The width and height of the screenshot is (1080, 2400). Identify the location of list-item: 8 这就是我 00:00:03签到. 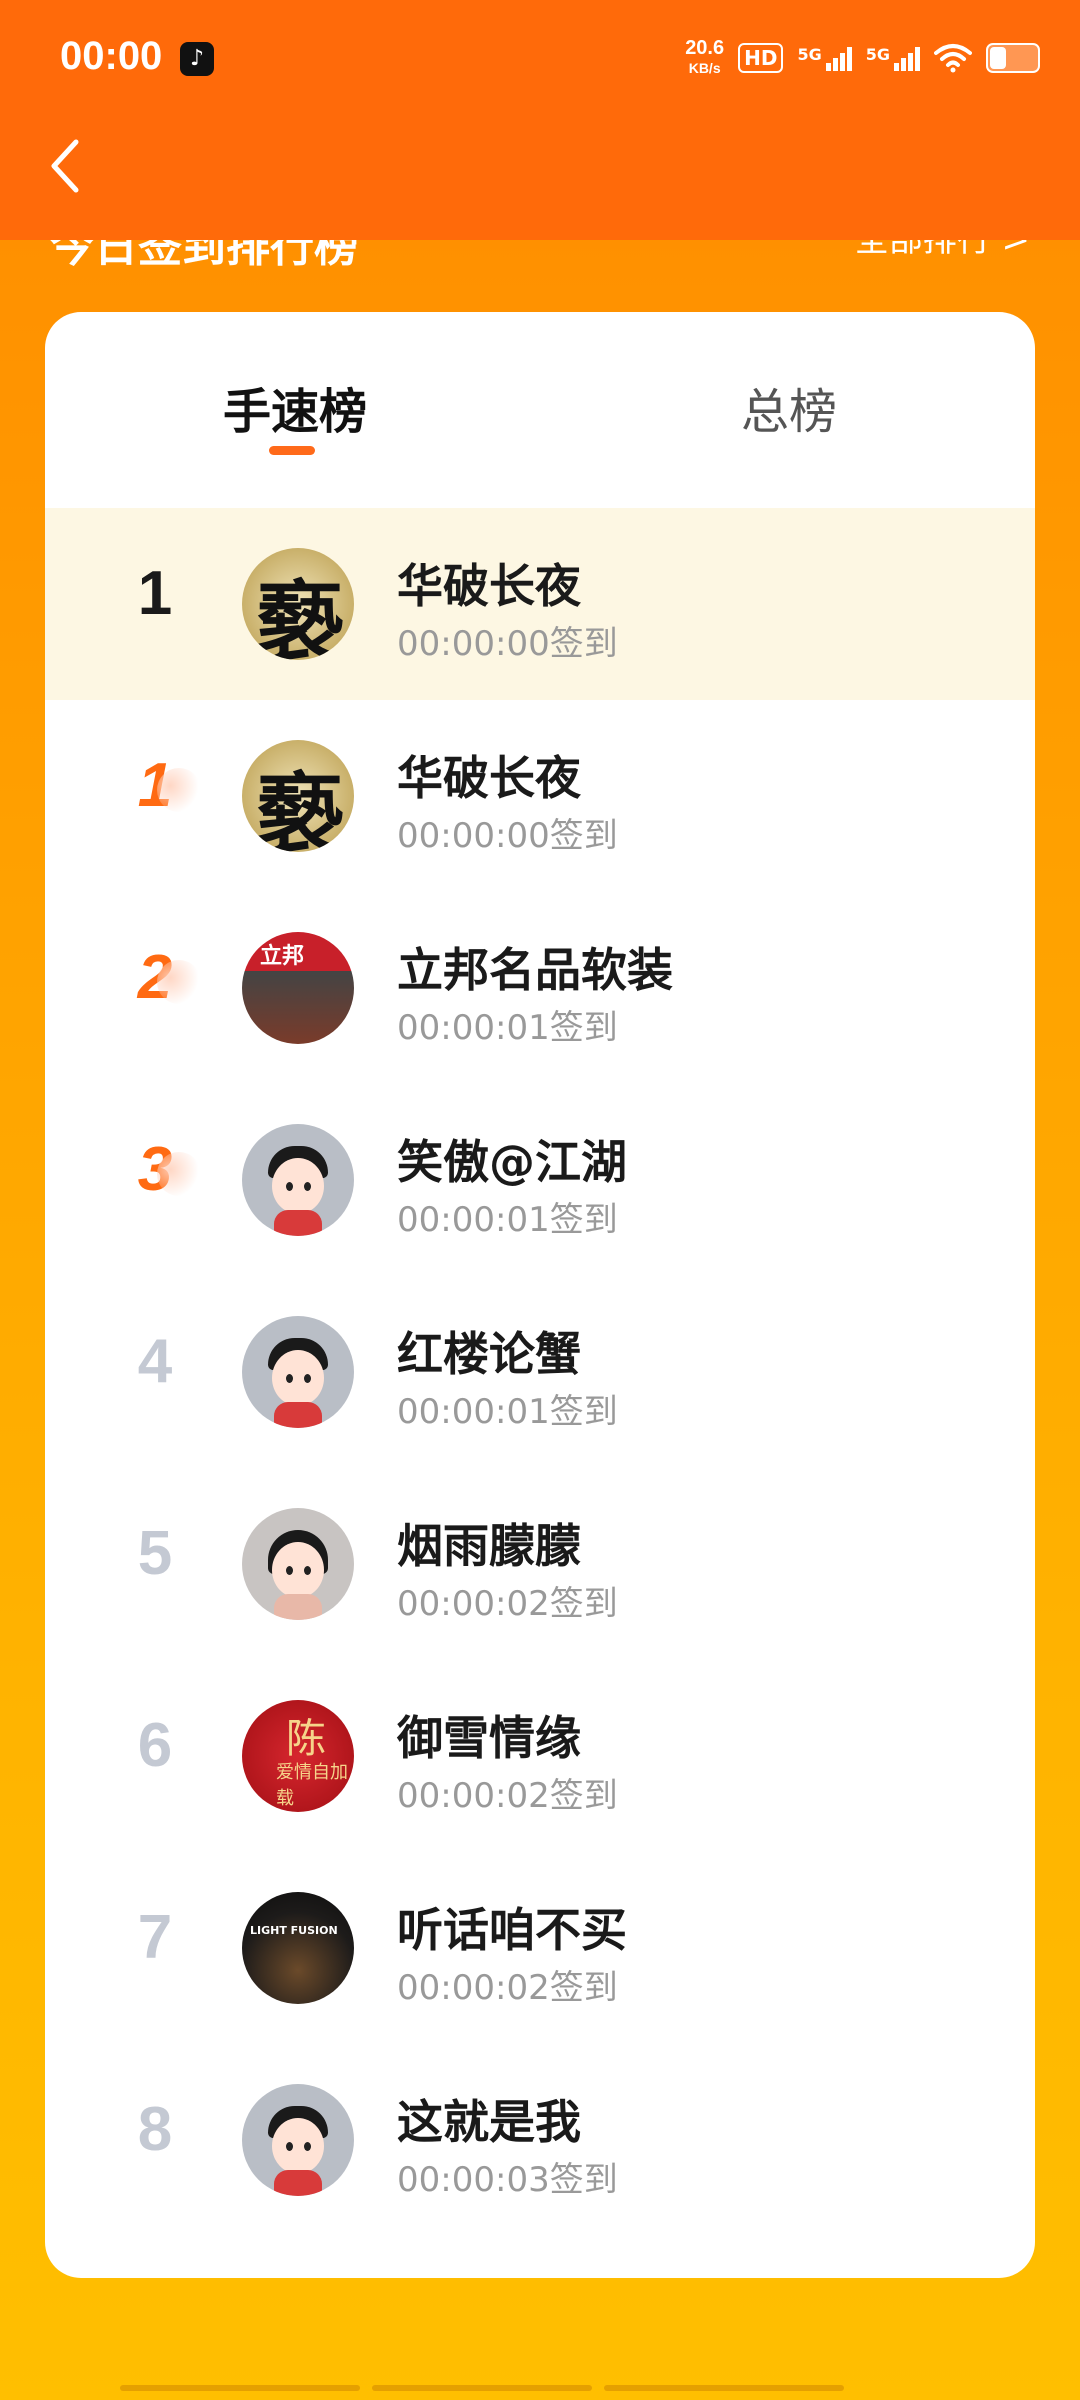
(540, 2140).